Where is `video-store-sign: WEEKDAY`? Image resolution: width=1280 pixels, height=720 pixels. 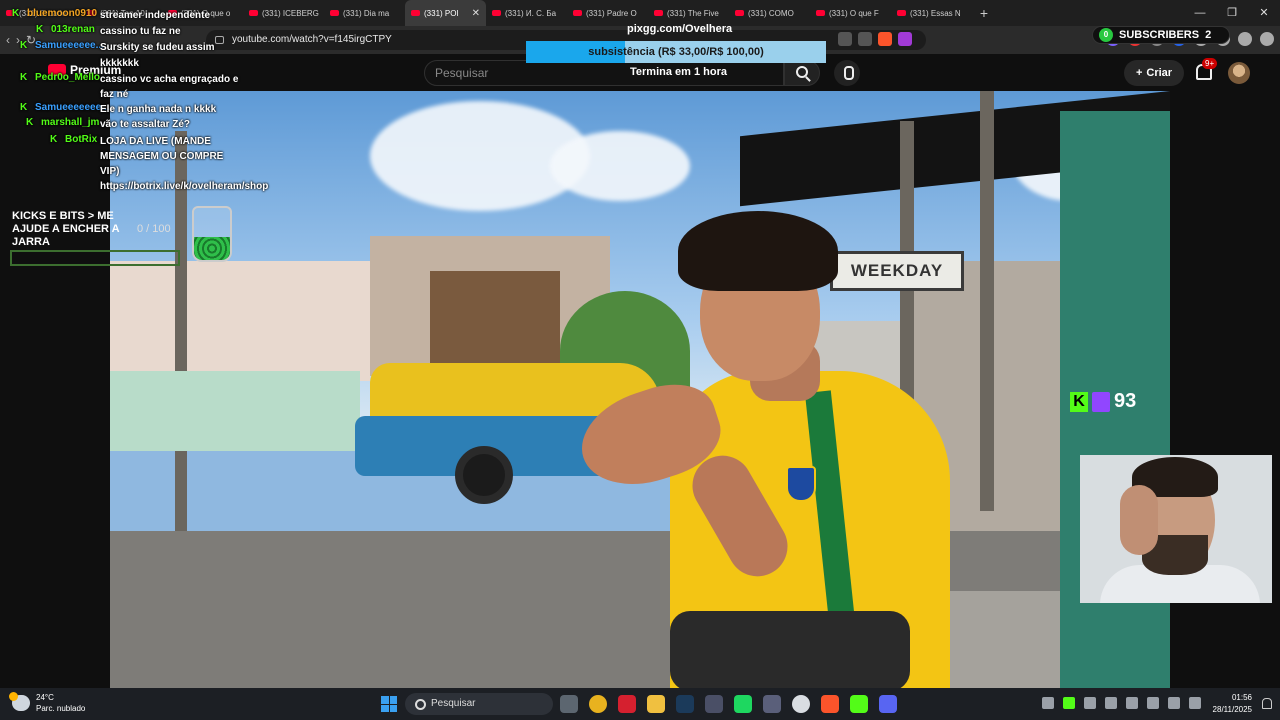
video-store-sign: WEEKDAY is located at coordinates (897, 271).